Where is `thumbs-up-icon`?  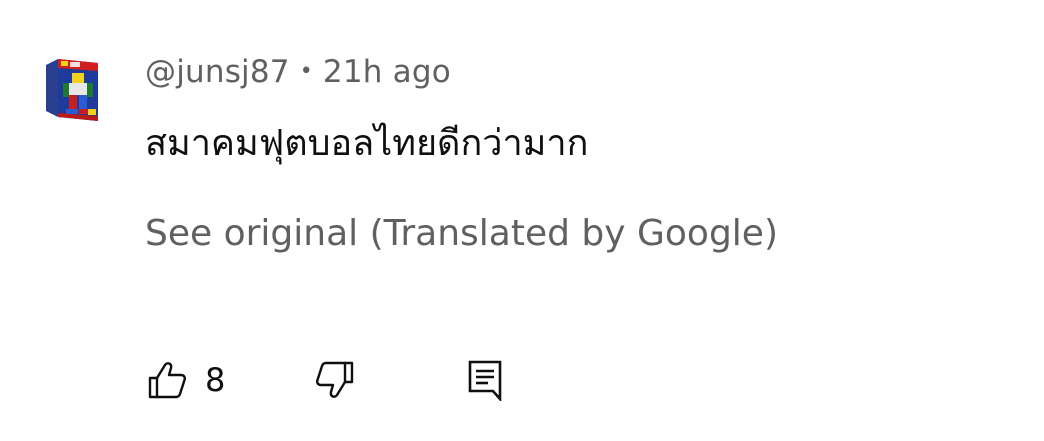
thumbs-up-icon is located at coordinates (169, 380).